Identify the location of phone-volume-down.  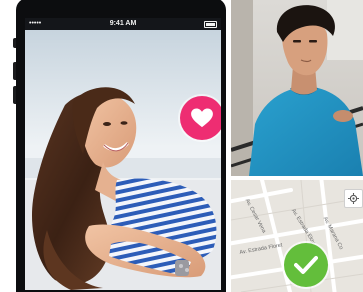
(14, 95).